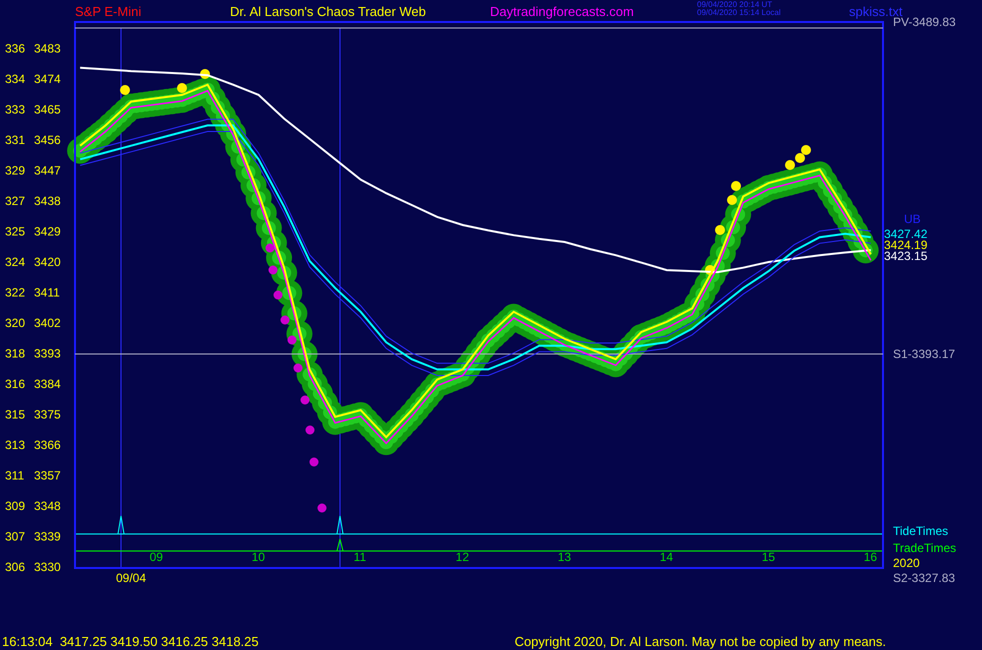 This screenshot has width=982, height=650. Describe the element at coordinates (47, 505) in the screenshot. I see `axis-label: 3348` at that location.